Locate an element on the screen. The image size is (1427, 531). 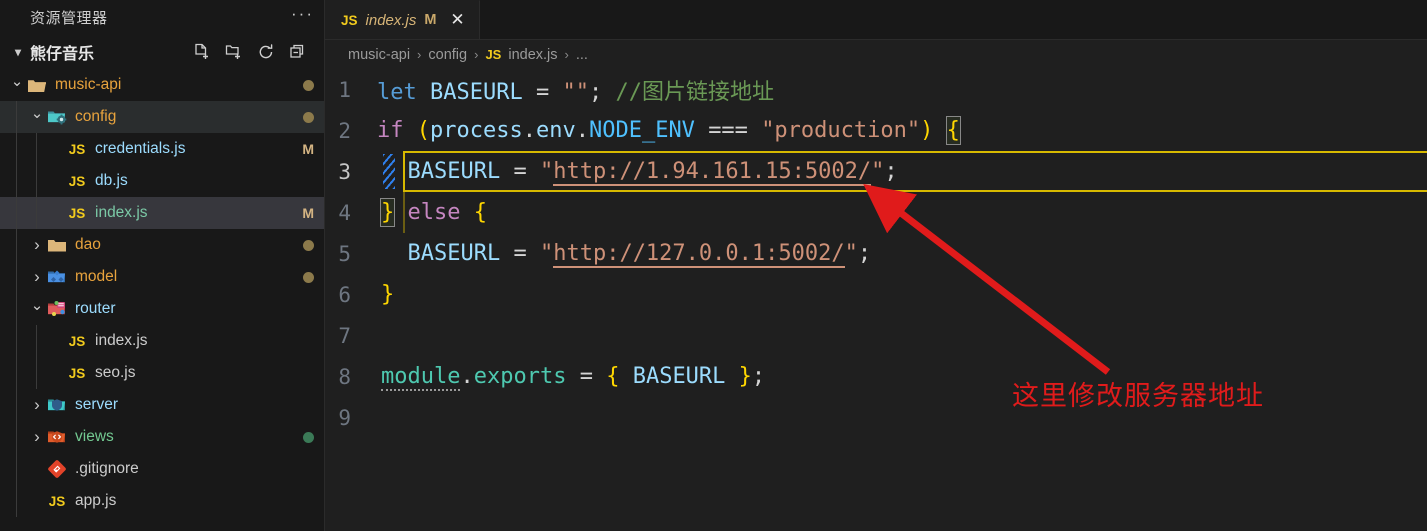
tree-item-label: server is located at coordinates (97, 404).